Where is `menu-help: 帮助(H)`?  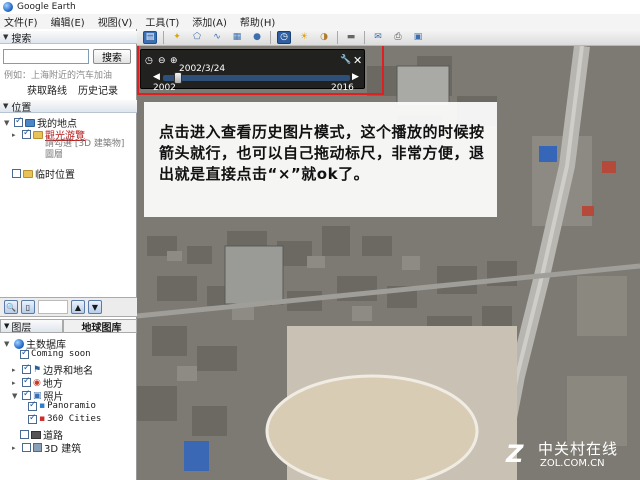 menu-help: 帮助(H) is located at coordinates (257, 21).